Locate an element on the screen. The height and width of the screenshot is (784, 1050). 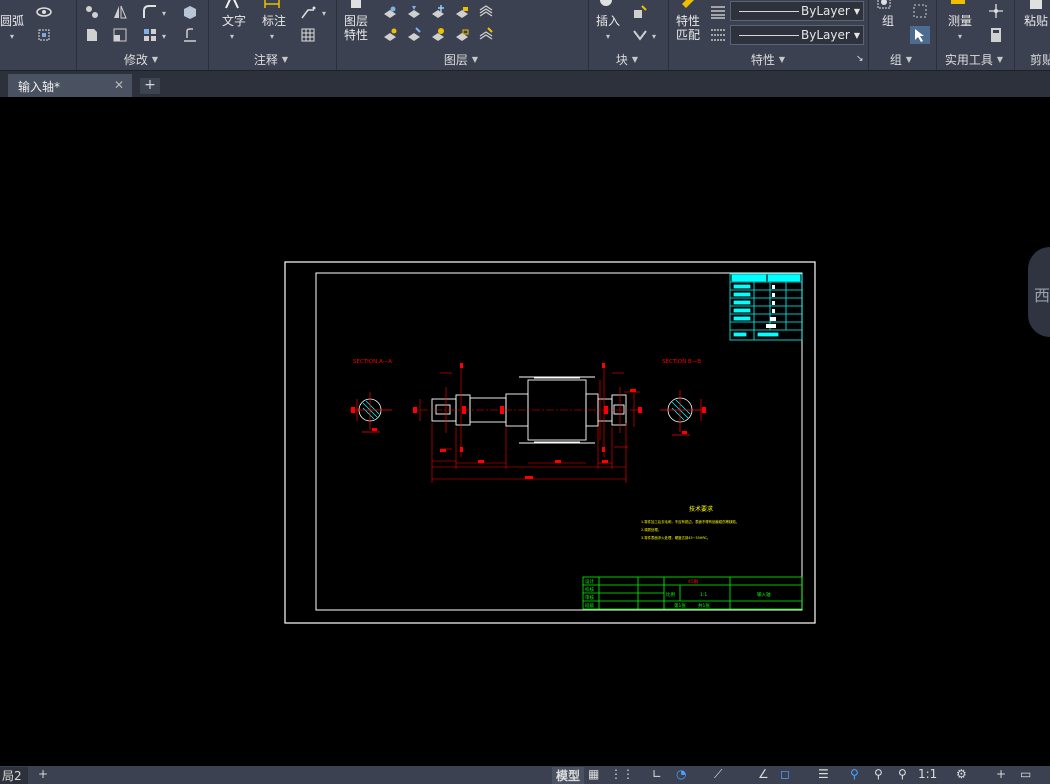
layer-lock-icon is located at coordinates (462, 12).